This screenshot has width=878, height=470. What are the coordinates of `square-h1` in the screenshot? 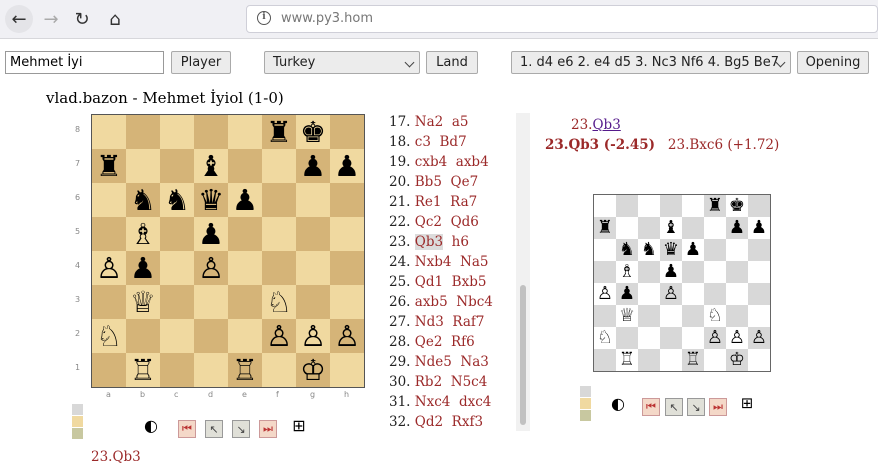 It's located at (759, 360).